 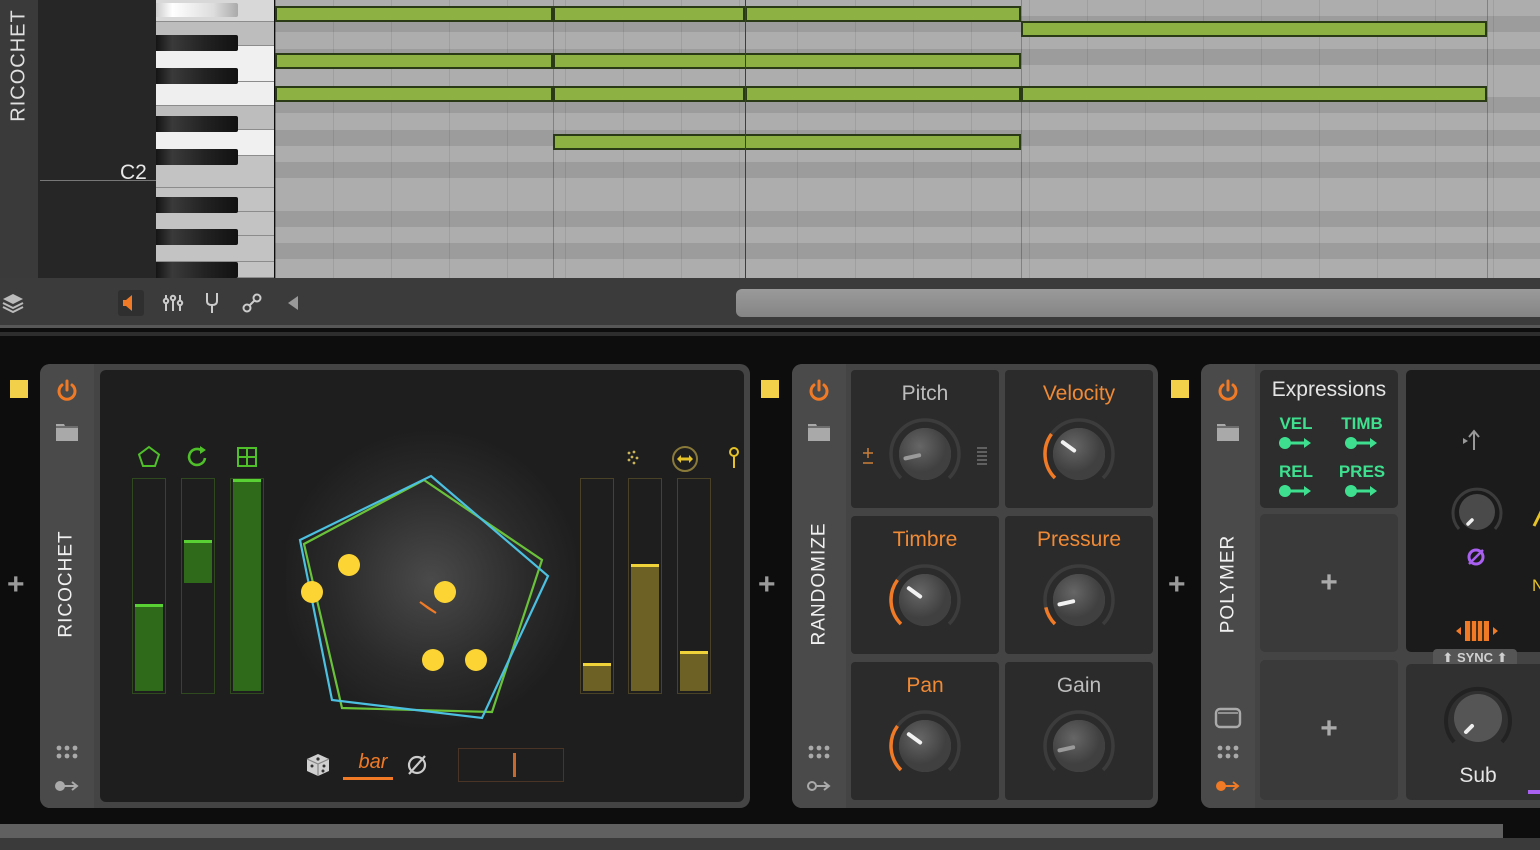 What do you see at coordinates (1472, 441) in the screenshot?
I see `trigger-icon` at bounding box center [1472, 441].